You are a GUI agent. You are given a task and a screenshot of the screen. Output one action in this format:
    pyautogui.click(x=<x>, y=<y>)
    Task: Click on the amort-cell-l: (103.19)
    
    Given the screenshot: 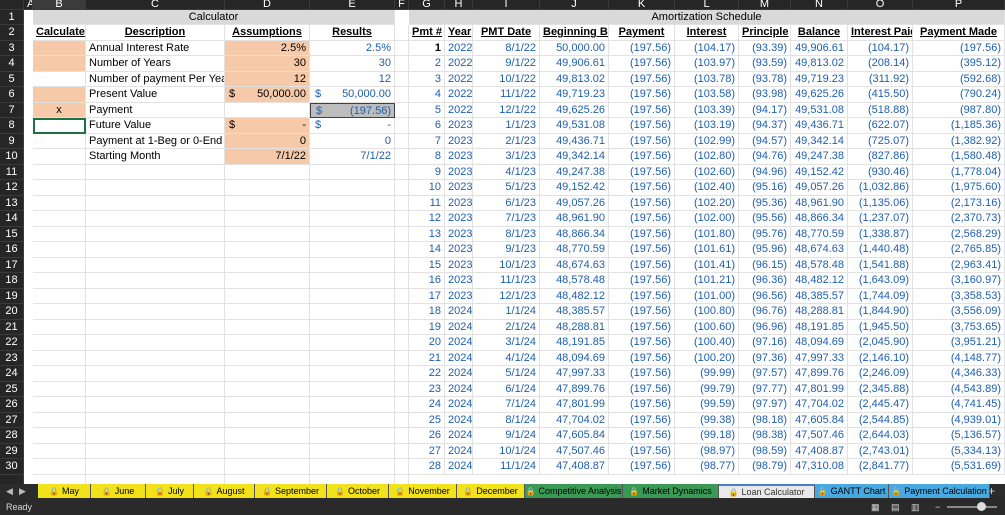 What is the action you would take?
    pyautogui.click(x=707, y=126)
    